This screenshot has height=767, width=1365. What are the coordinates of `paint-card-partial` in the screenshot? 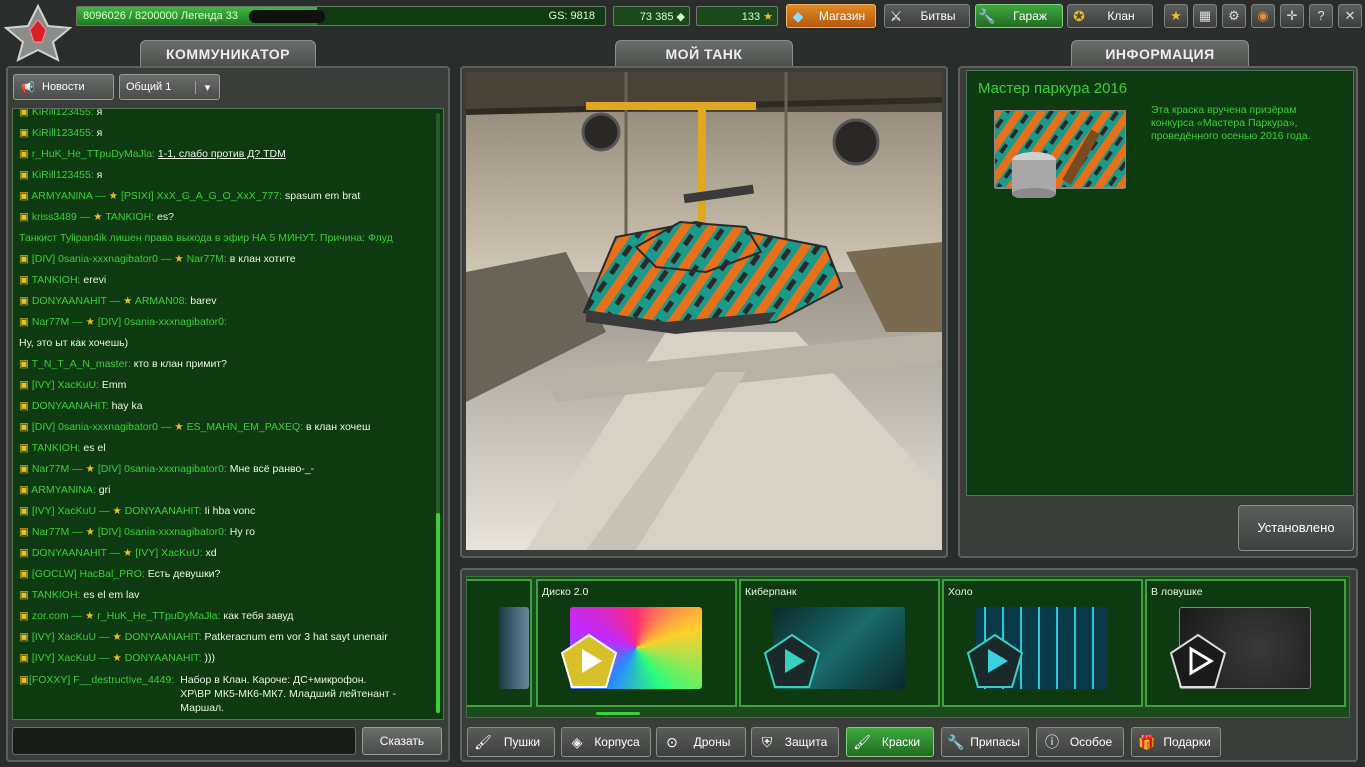 It's located at (499, 643).